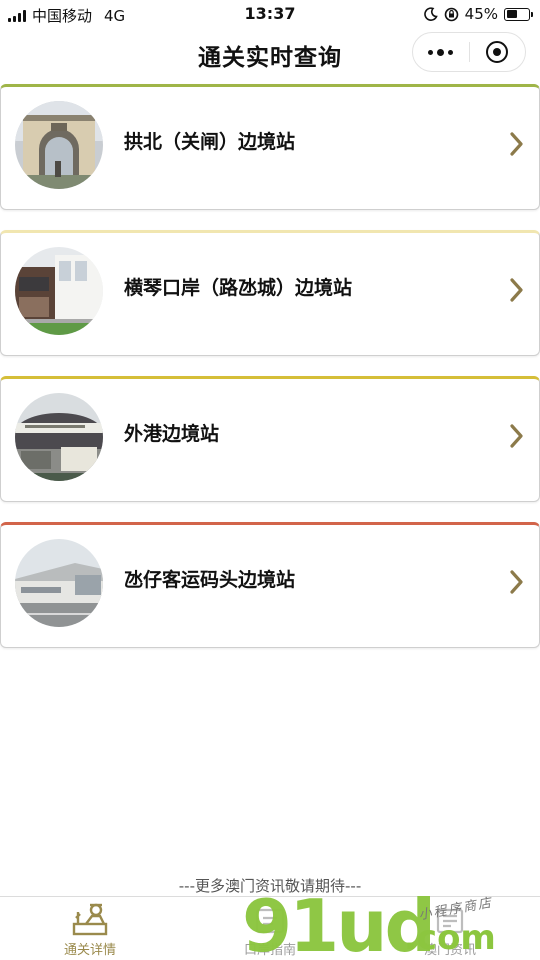 The height and width of the screenshot is (960, 540). I want to click on hengqin-port-photo, so click(59, 291).